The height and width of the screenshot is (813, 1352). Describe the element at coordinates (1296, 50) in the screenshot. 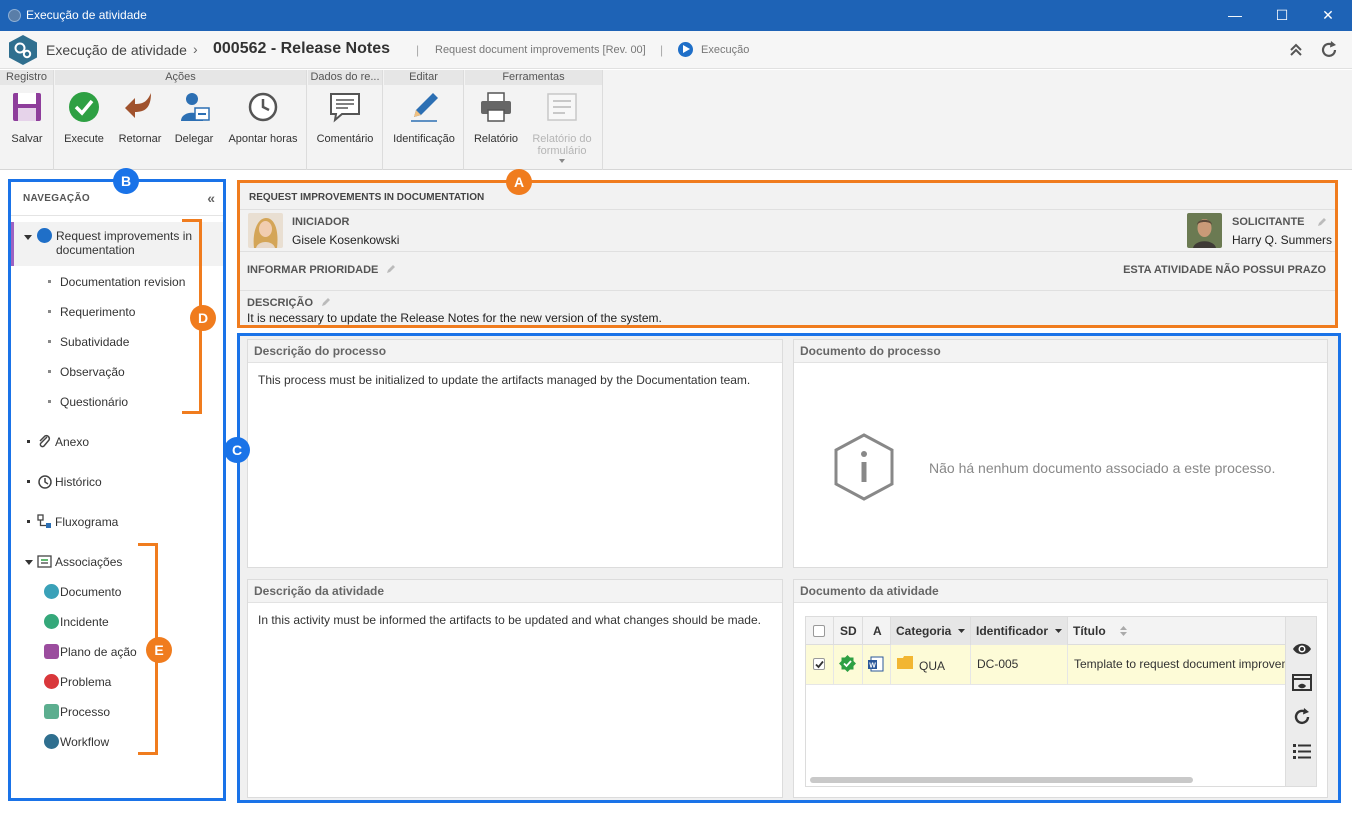

I see `collapse-up-icon` at that location.